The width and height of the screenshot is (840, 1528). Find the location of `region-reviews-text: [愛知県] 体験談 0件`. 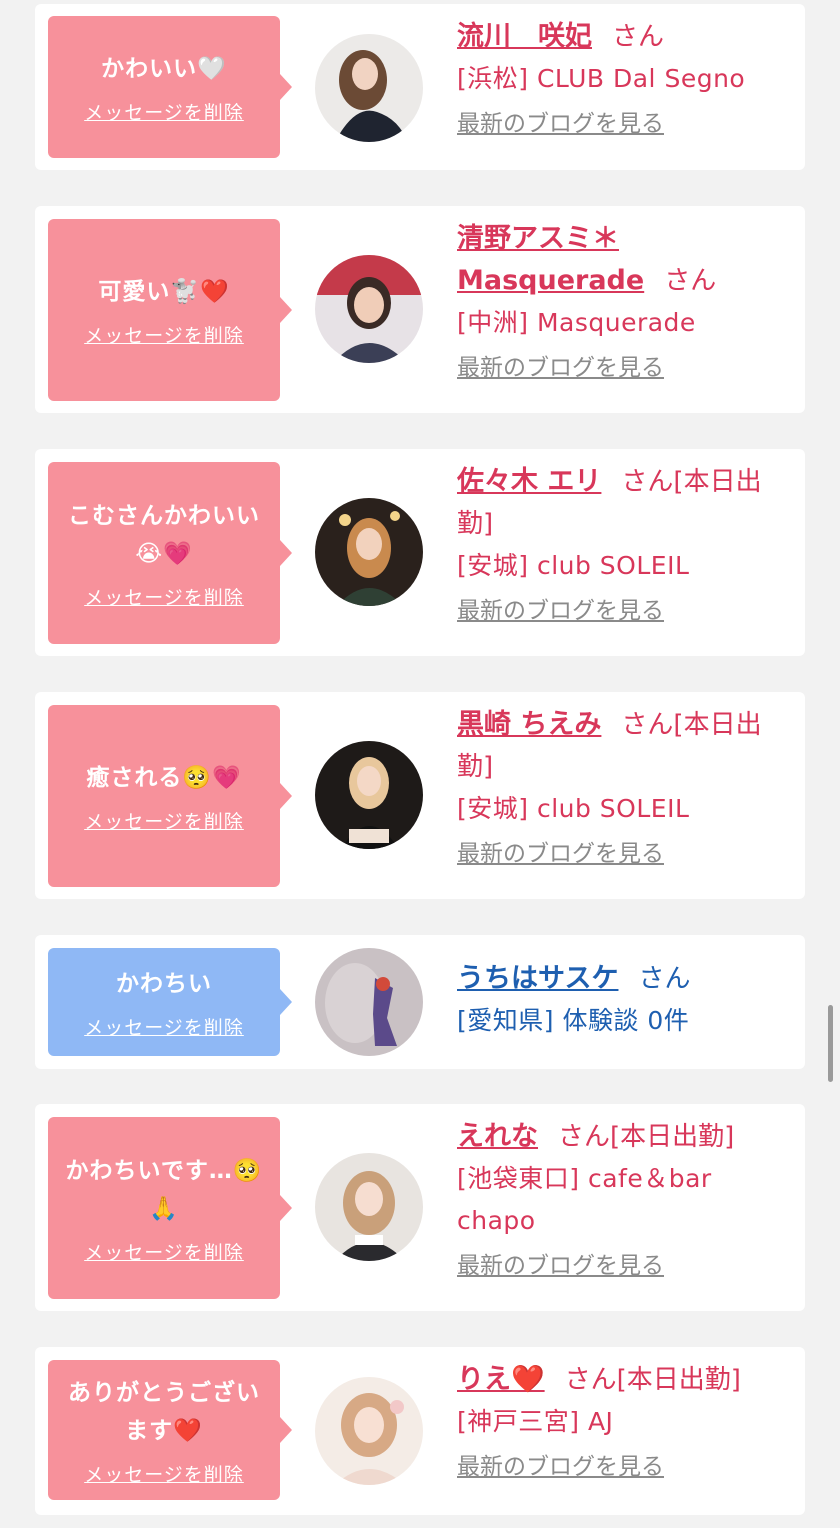

region-reviews-text: [愛知県] 体験談 0件 is located at coordinates (573, 1020).